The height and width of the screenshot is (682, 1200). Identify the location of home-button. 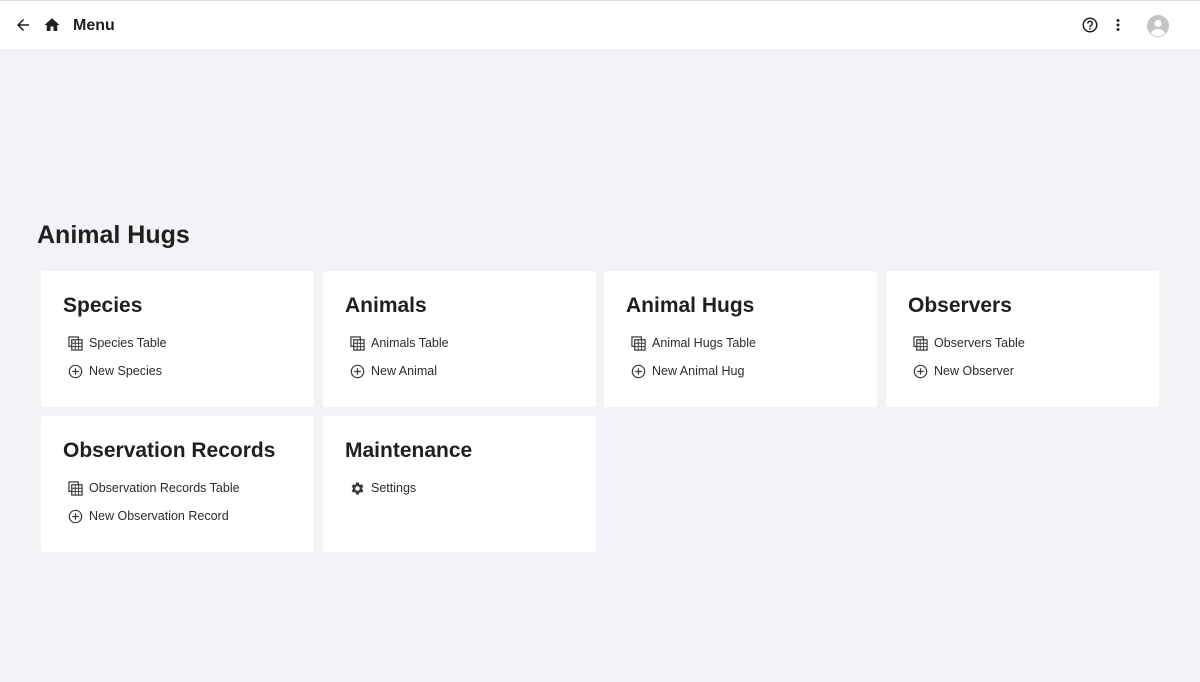
(52, 25).